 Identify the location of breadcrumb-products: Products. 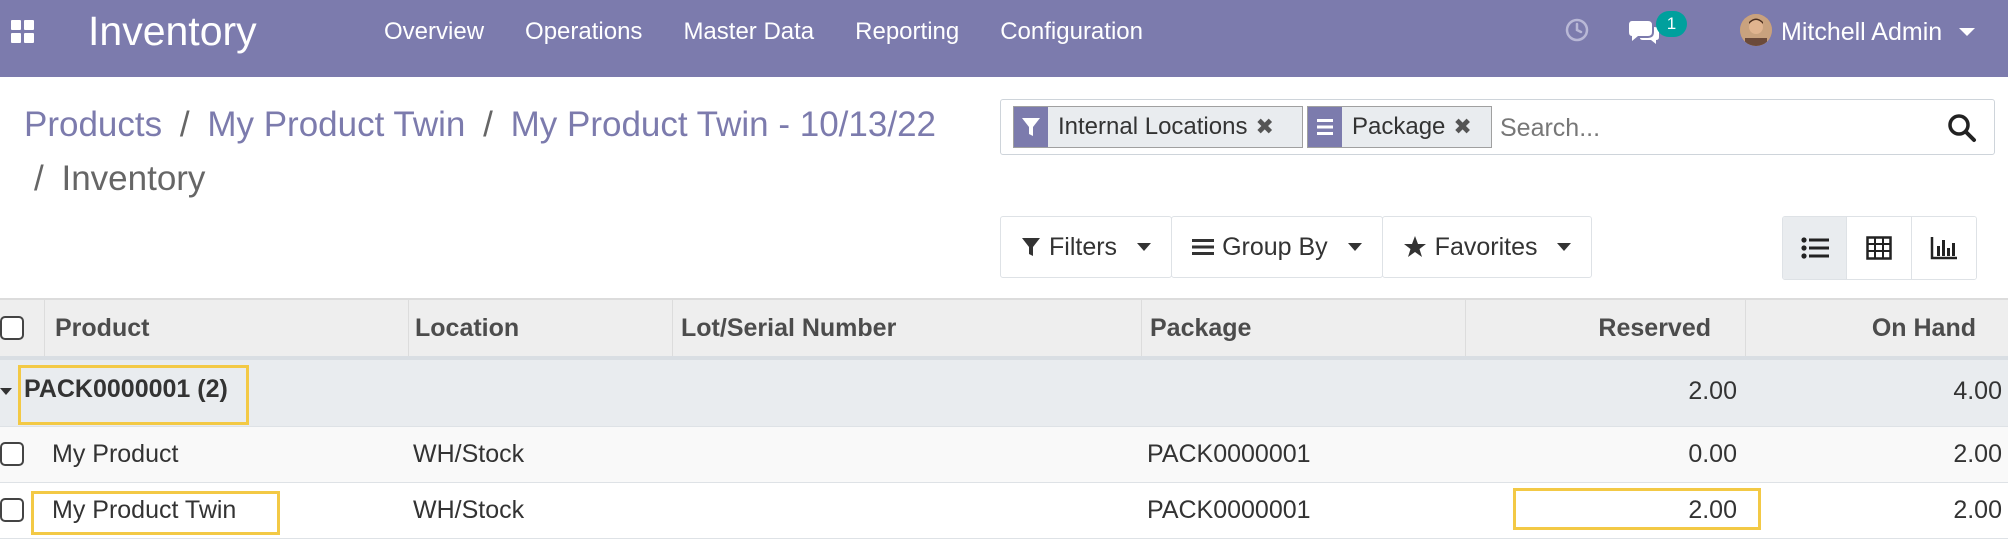
(93, 124).